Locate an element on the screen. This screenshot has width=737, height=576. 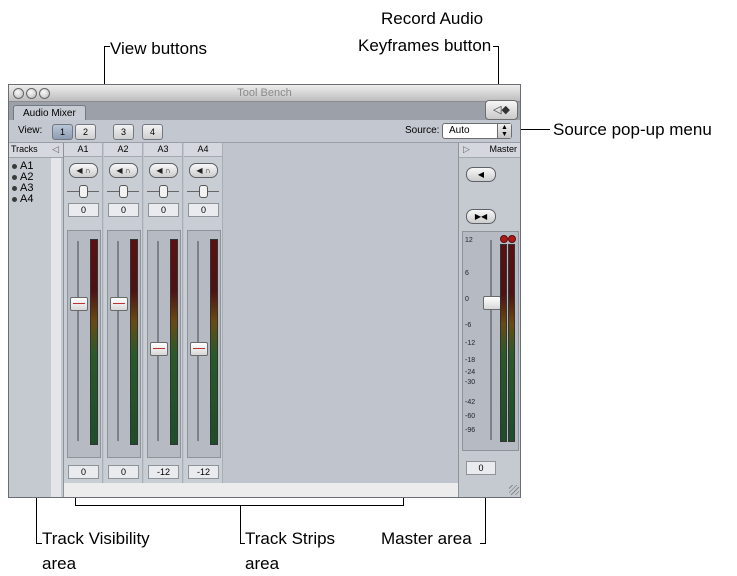
view-button-4: 4 is located at coordinates (152, 132).